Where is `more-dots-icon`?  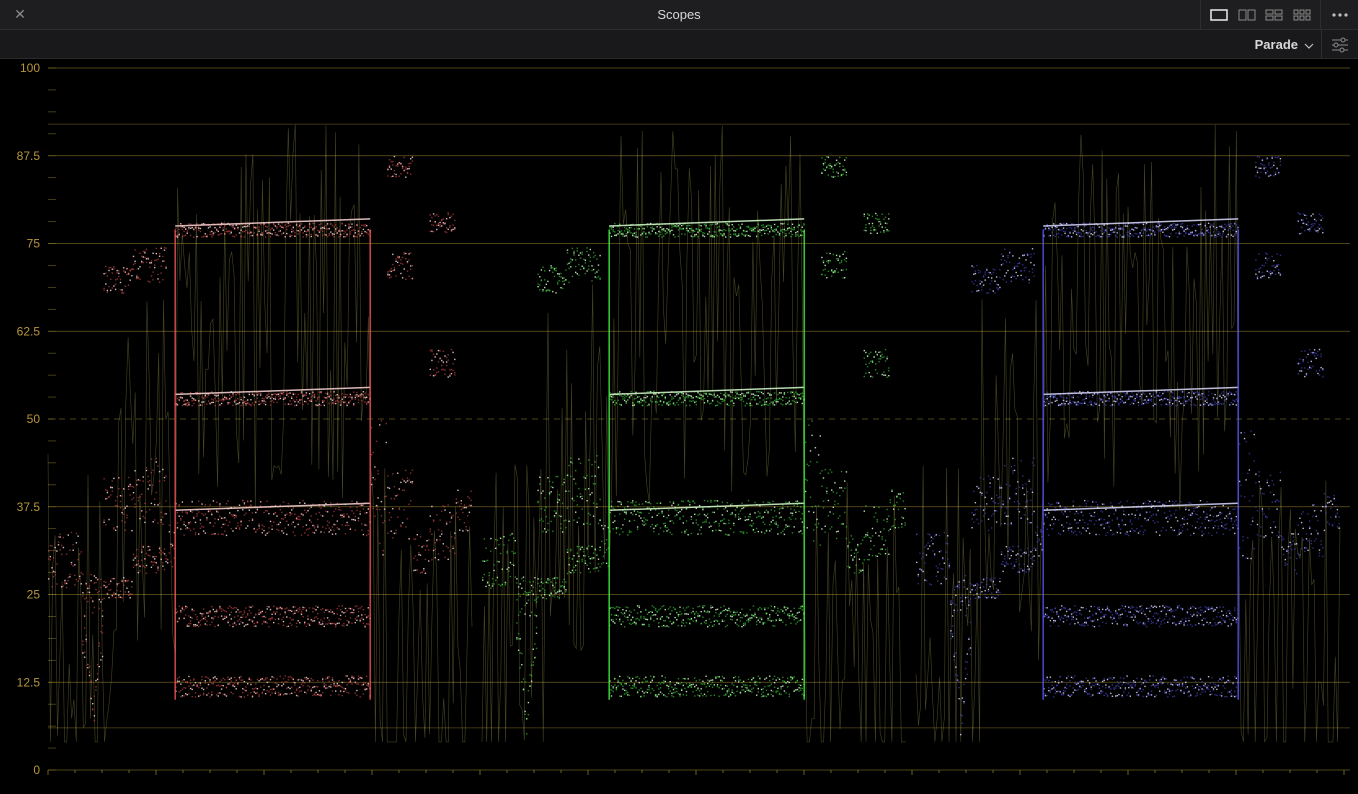 more-dots-icon is located at coordinates (1339, 15).